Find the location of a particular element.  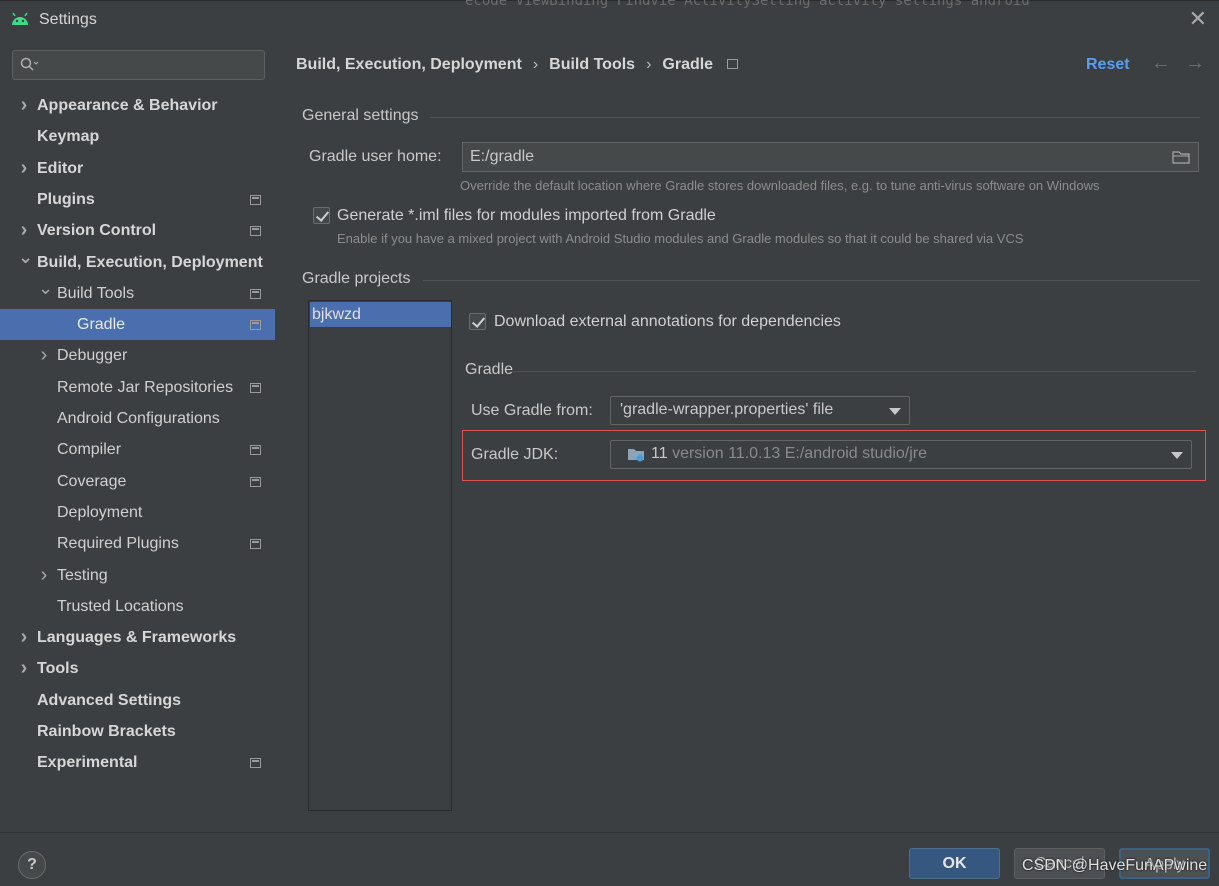

use-gradle-from-label: Use Gradle from: is located at coordinates (532, 410).